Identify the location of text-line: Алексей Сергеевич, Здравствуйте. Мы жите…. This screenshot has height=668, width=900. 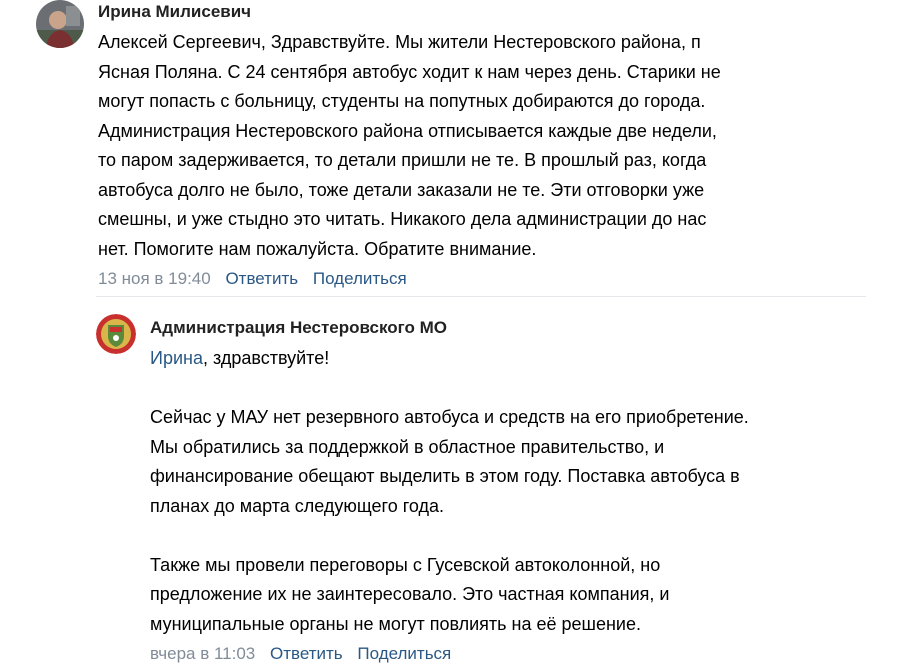
(399, 42).